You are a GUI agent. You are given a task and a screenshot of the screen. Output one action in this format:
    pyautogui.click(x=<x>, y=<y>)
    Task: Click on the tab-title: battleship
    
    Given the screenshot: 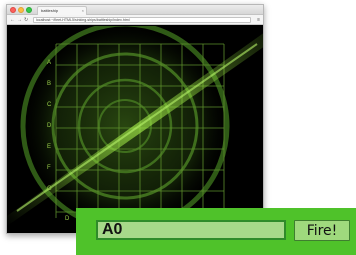 What is the action you would take?
    pyautogui.click(x=50, y=10)
    